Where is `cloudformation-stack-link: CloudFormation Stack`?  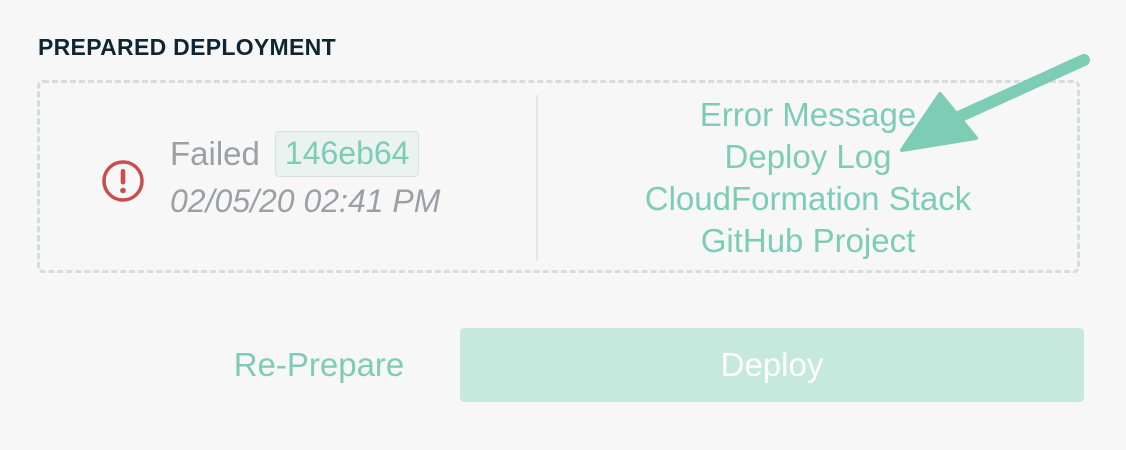
cloudformation-stack-link: CloudFormation Stack is located at coordinates (808, 199).